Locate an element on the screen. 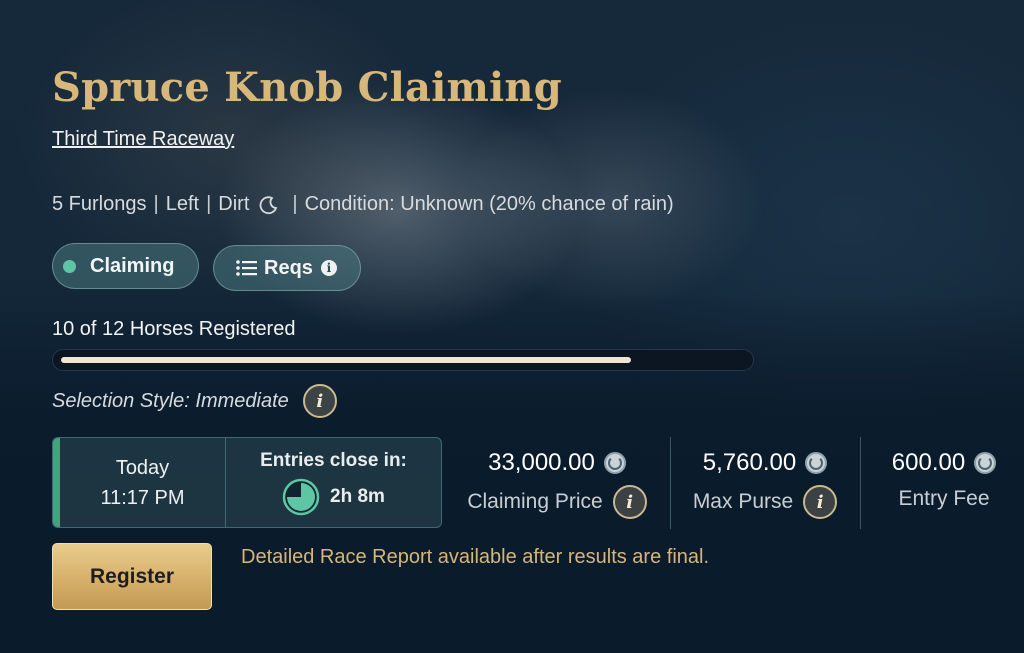 The width and height of the screenshot is (1024, 653). reqs-button: Reqs i is located at coordinates (287, 268).